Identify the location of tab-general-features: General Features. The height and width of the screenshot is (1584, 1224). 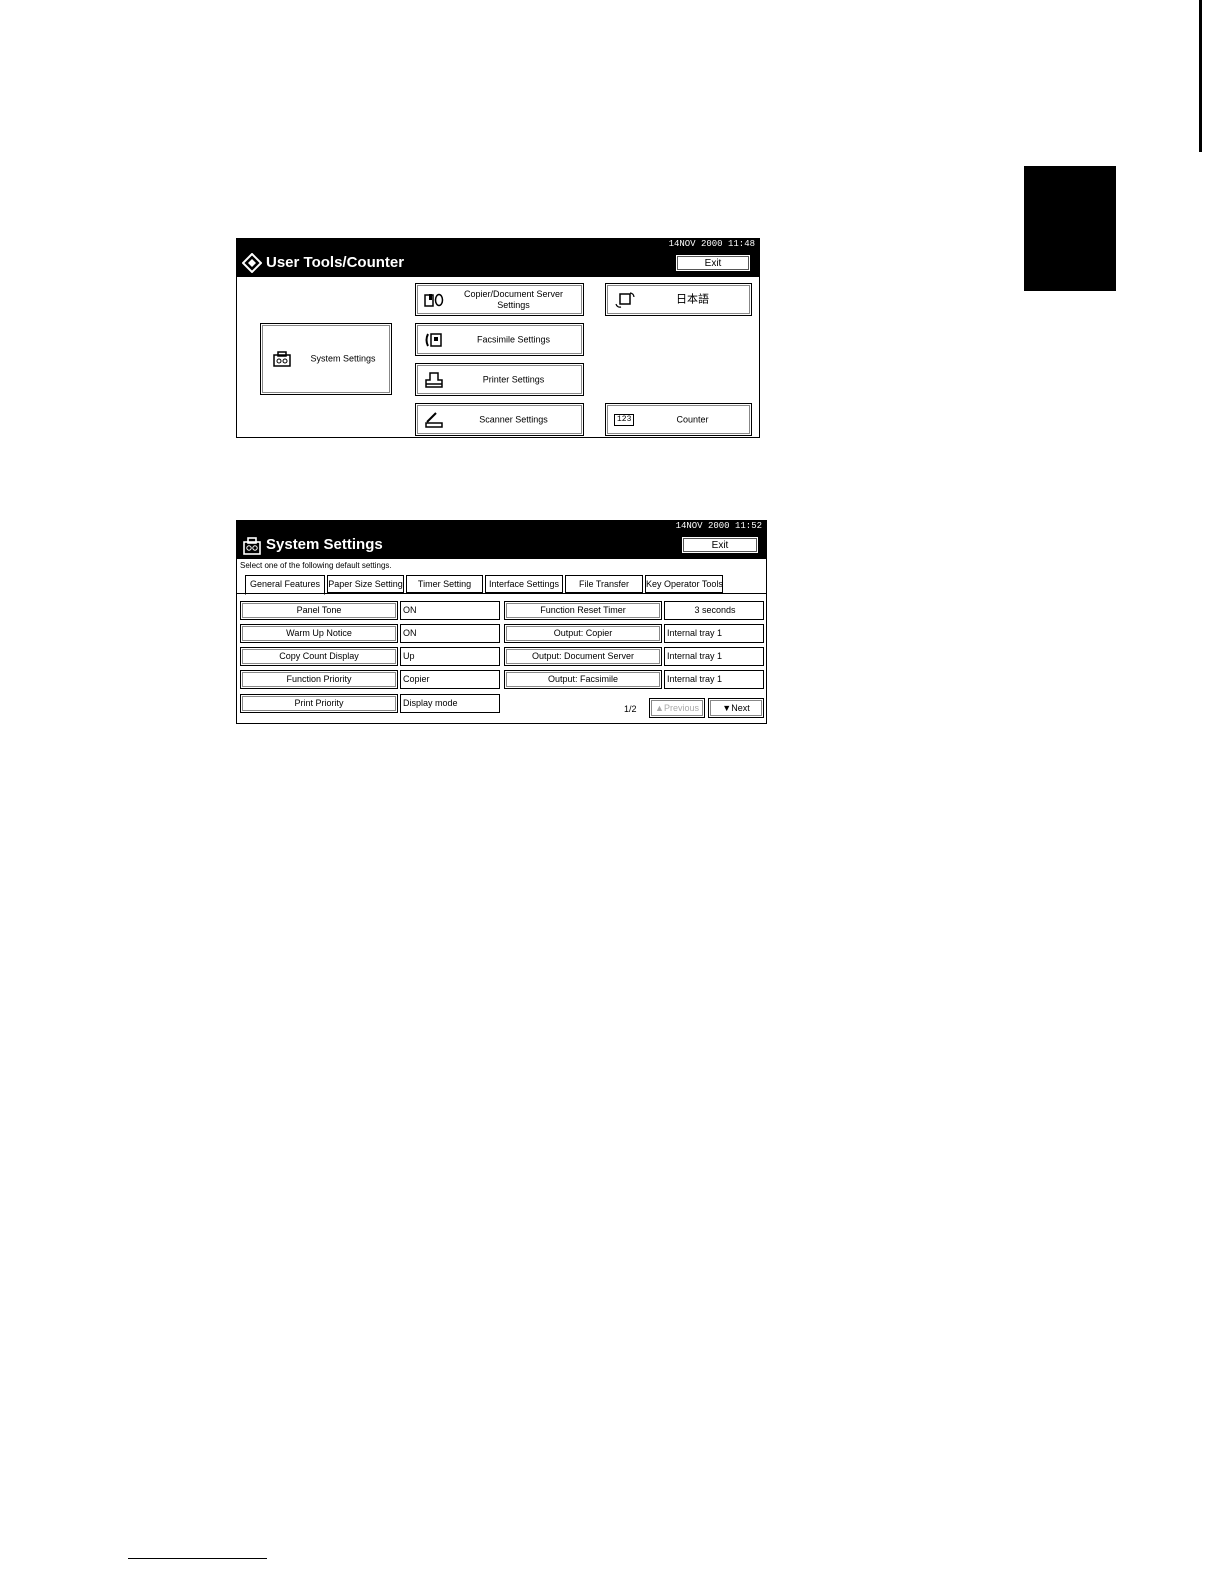
(285, 585).